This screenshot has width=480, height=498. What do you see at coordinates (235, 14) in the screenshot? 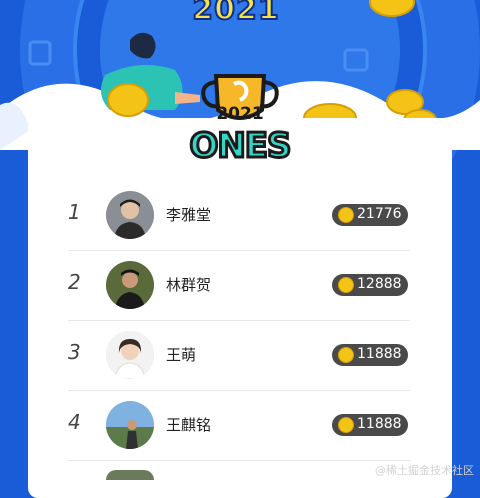
I see `banner-year: 2021` at bounding box center [235, 14].